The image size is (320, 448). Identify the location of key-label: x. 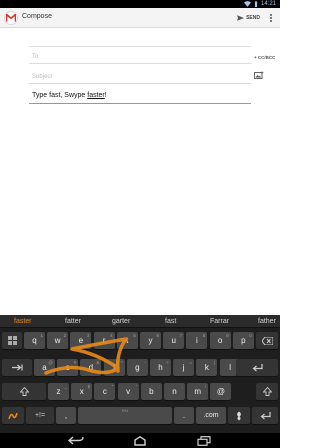
(81, 391).